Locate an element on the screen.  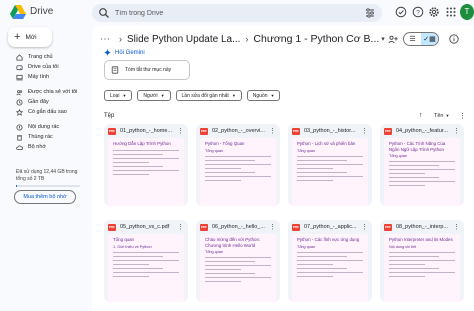
thumbnail-title: Tổng quan is located at coordinates (123, 239).